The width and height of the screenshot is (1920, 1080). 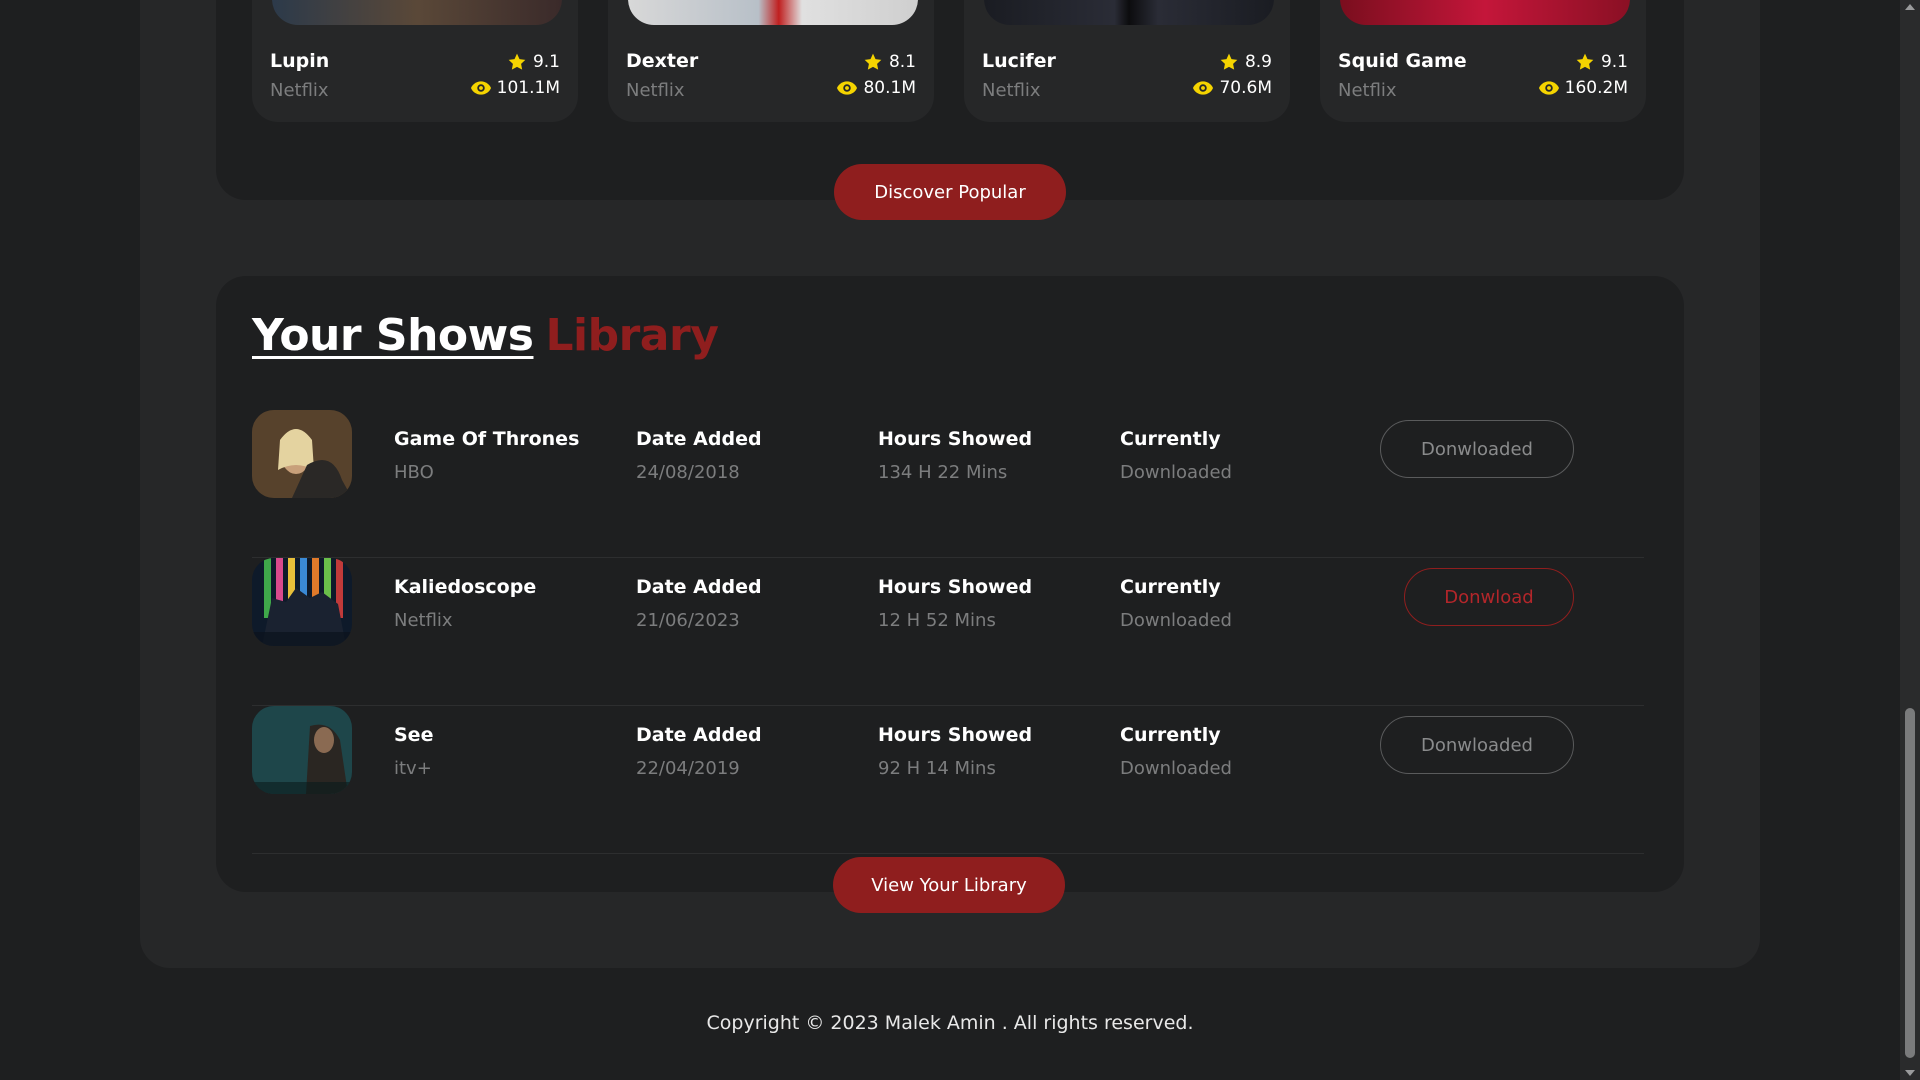 What do you see at coordinates (771, 61) in the screenshot?
I see `show-card-dexter: Dexter Netflix 8.1 80.1M` at bounding box center [771, 61].